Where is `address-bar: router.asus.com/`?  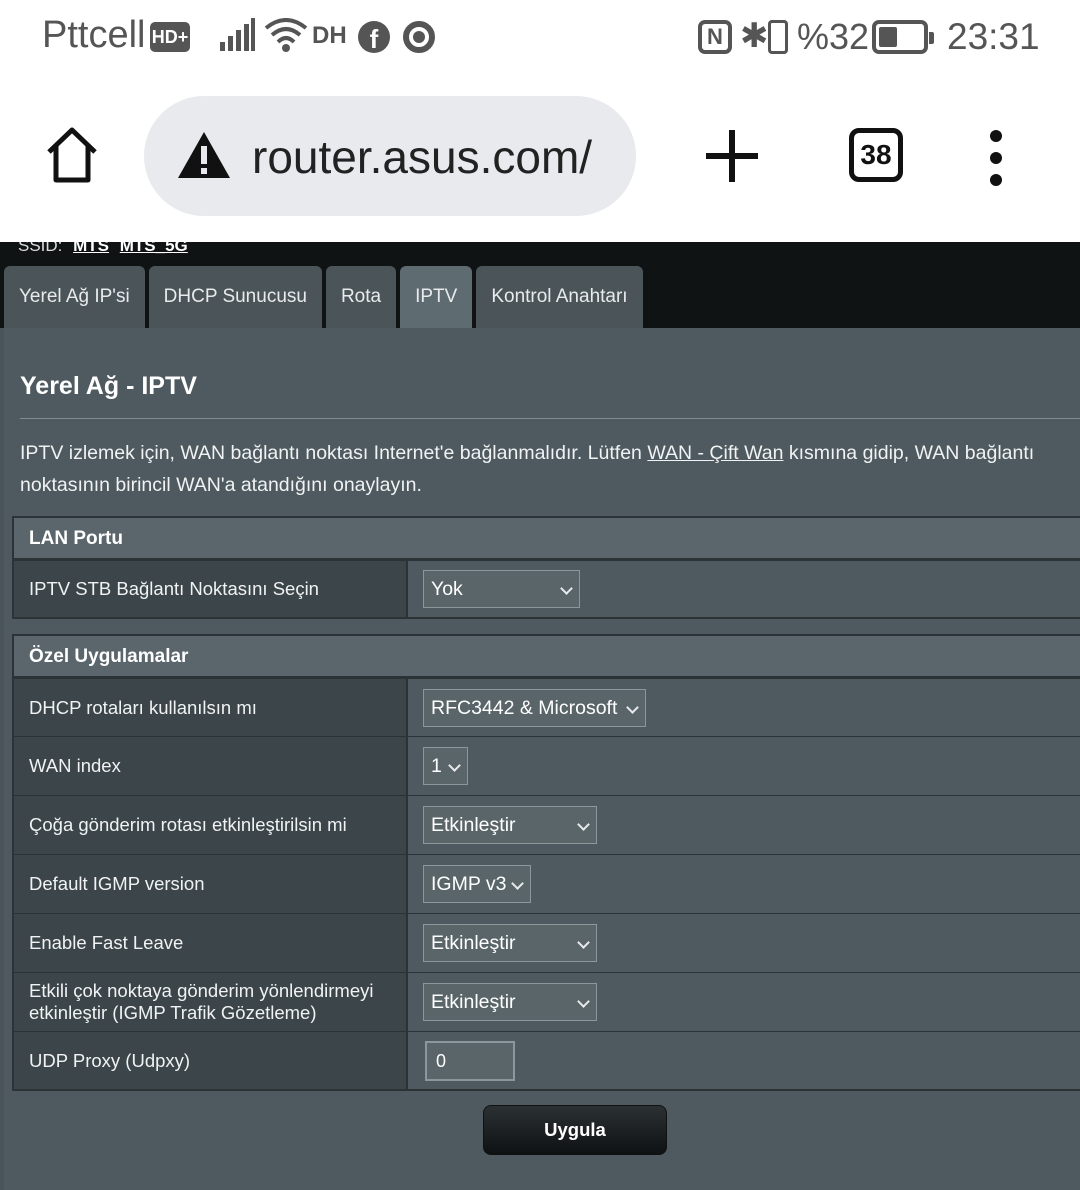 address-bar: router.asus.com/ is located at coordinates (390, 156).